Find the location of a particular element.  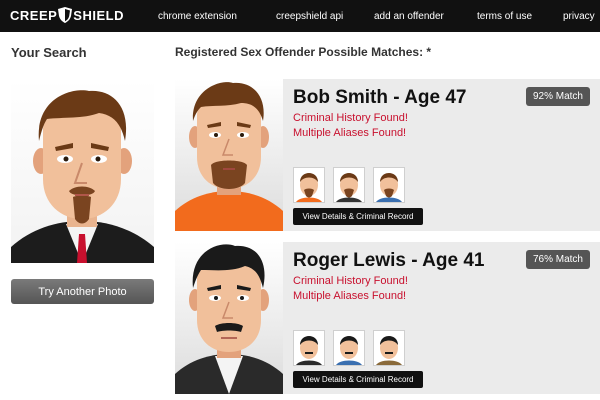

nav-chrome-extension: chrome extension is located at coordinates (197, 16).